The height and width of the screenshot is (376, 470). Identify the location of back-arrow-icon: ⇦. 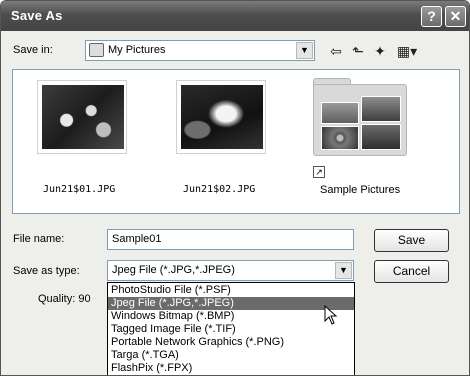
(336, 51).